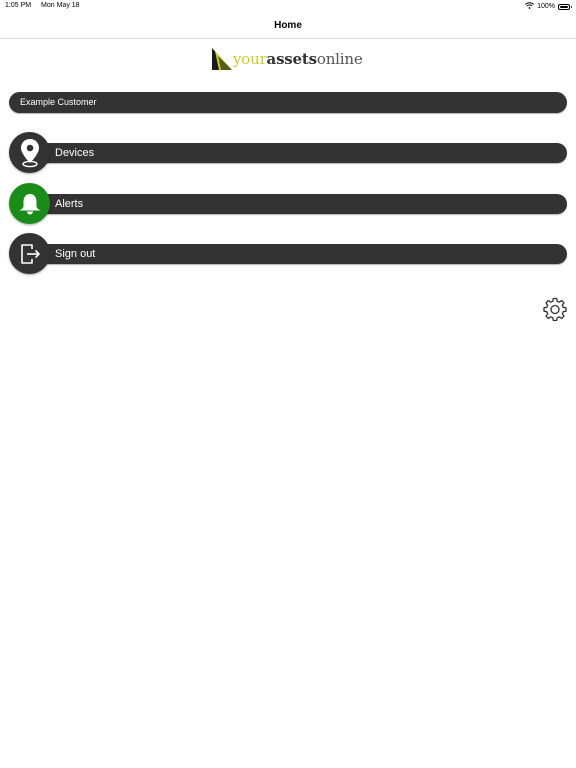 Image resolution: width=576 pixels, height=768 pixels. I want to click on status-time: 1:05 PM, so click(18, 5).